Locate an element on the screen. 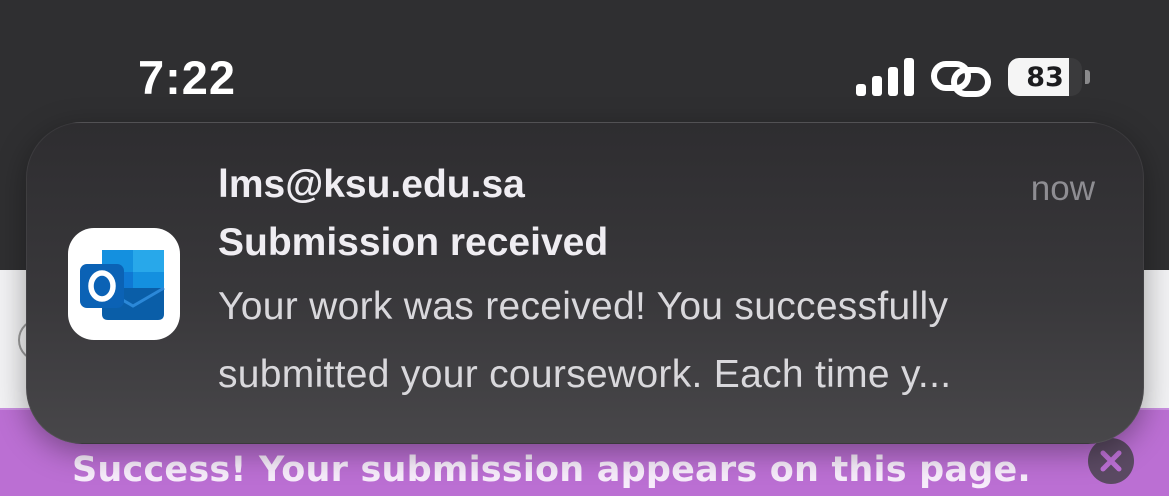  cellular-signal-icon is located at coordinates (885, 77).